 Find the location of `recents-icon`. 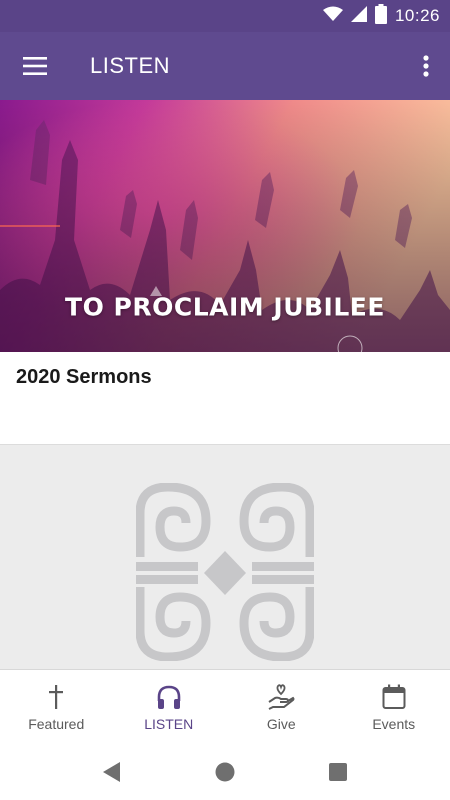

recents-icon is located at coordinates (338, 772).